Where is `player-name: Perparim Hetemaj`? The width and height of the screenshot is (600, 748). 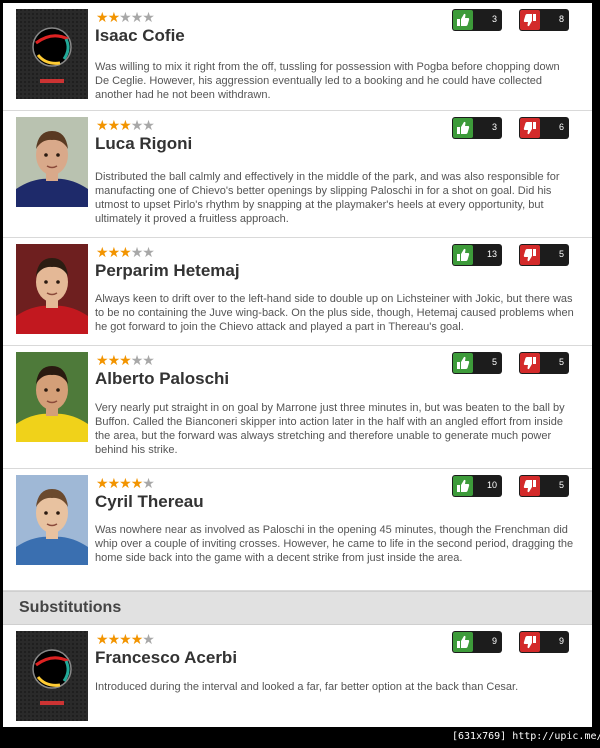 player-name: Perparim Hetemaj is located at coordinates (167, 270).